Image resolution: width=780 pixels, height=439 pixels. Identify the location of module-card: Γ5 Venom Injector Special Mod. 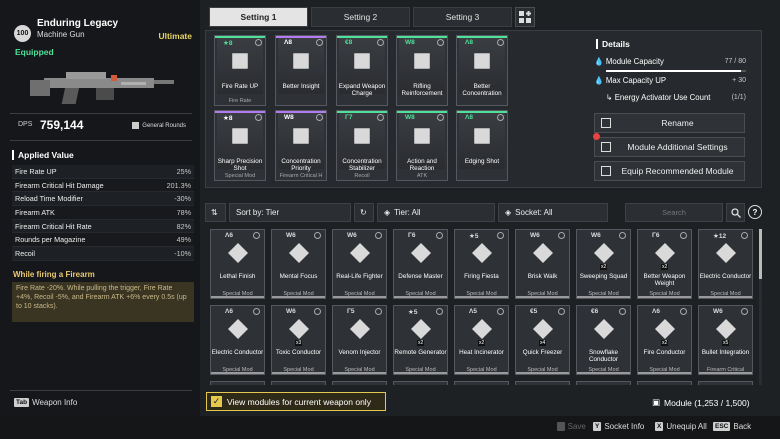
(359, 340).